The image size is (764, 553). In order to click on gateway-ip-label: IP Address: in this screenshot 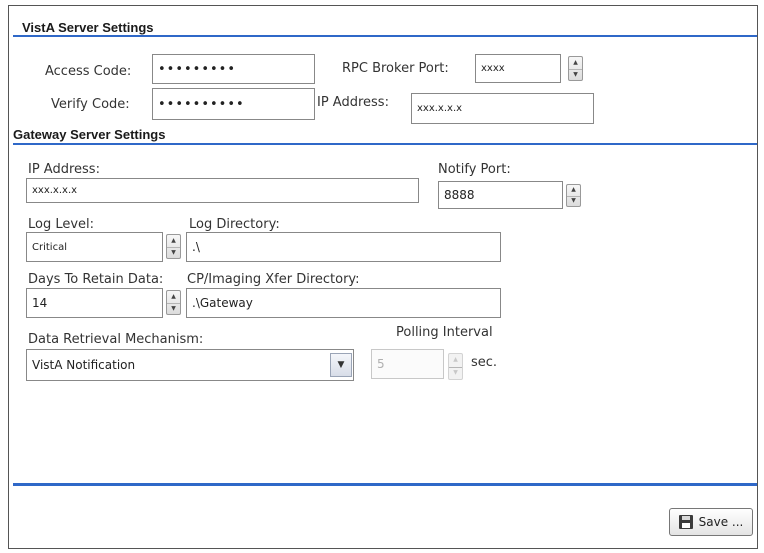, I will do `click(64, 169)`.